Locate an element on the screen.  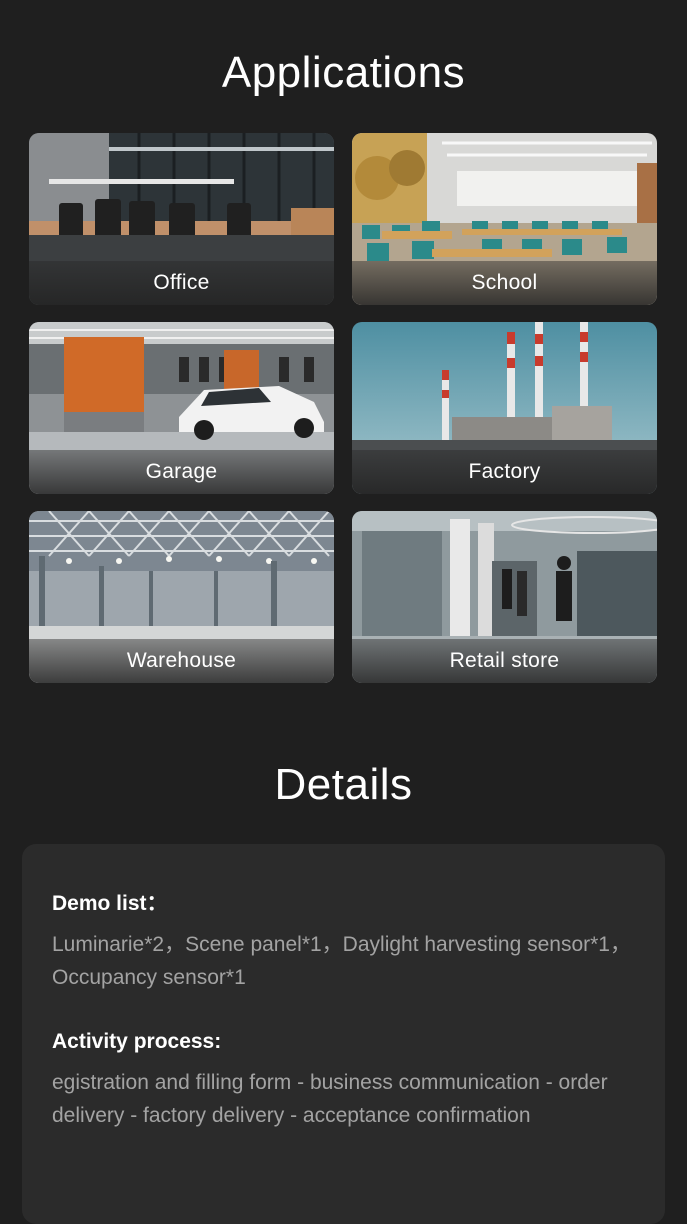
application-card-garage: Garage is located at coordinates (181, 408).